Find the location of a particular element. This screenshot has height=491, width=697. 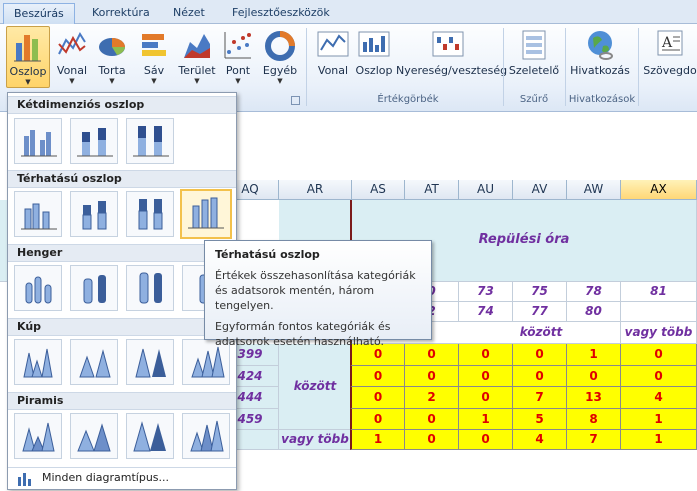

between-label: között is located at coordinates (315, 387).